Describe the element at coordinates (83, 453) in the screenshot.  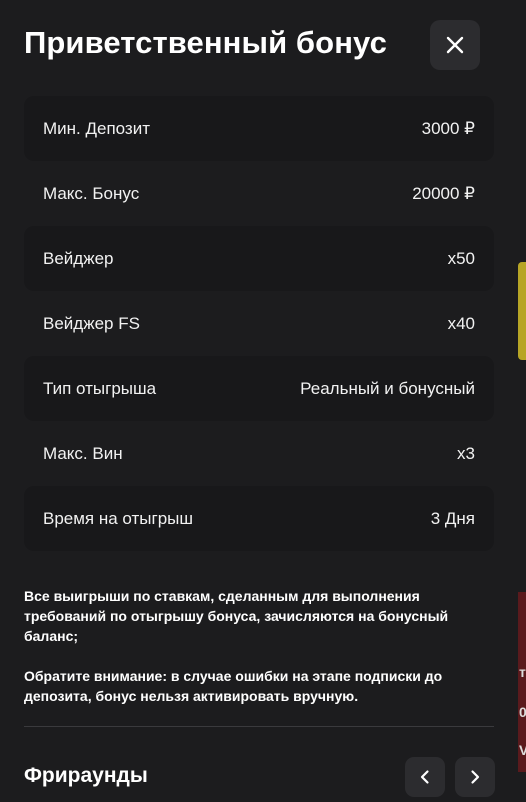
I see `detail-label: Макс. Вин` at that location.